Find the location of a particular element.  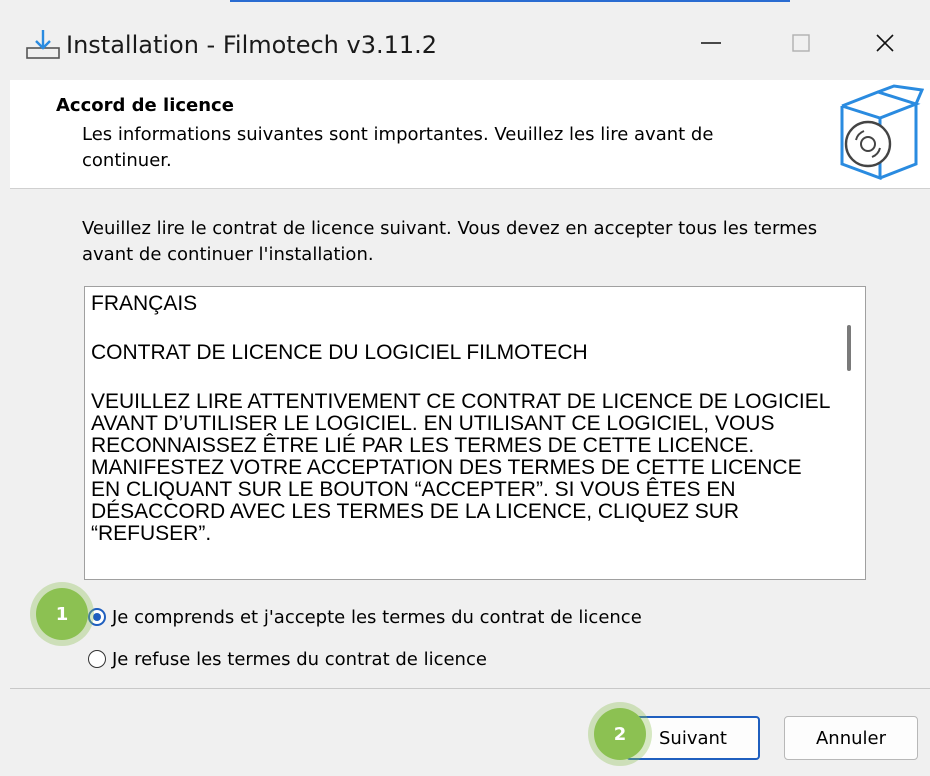

next-button: Suivant is located at coordinates (693, 738).